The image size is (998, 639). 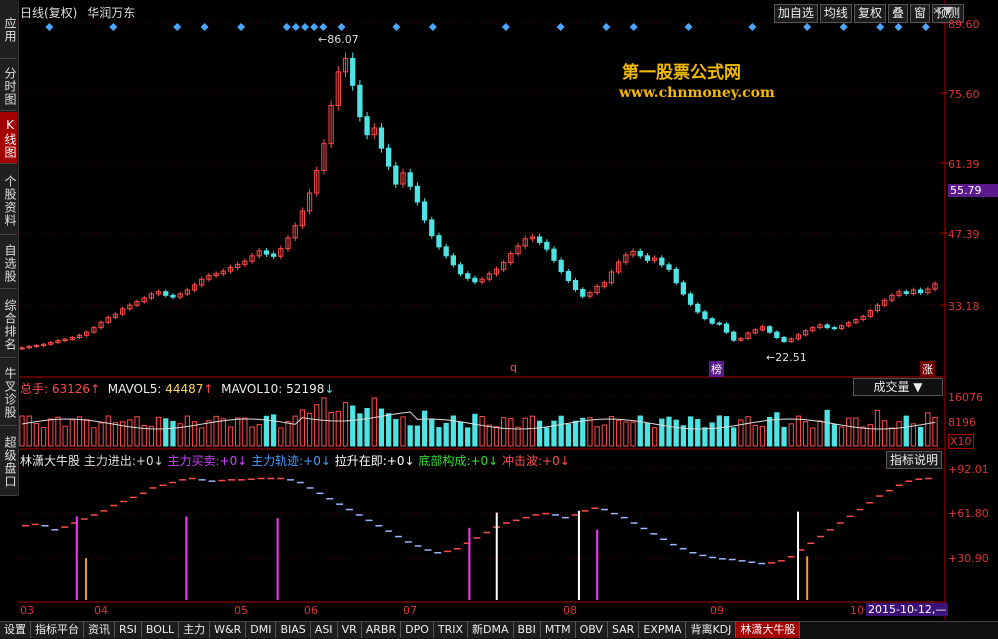 What do you see at coordinates (570, 610) in the screenshot?
I see `date-tick-5: 08` at bounding box center [570, 610].